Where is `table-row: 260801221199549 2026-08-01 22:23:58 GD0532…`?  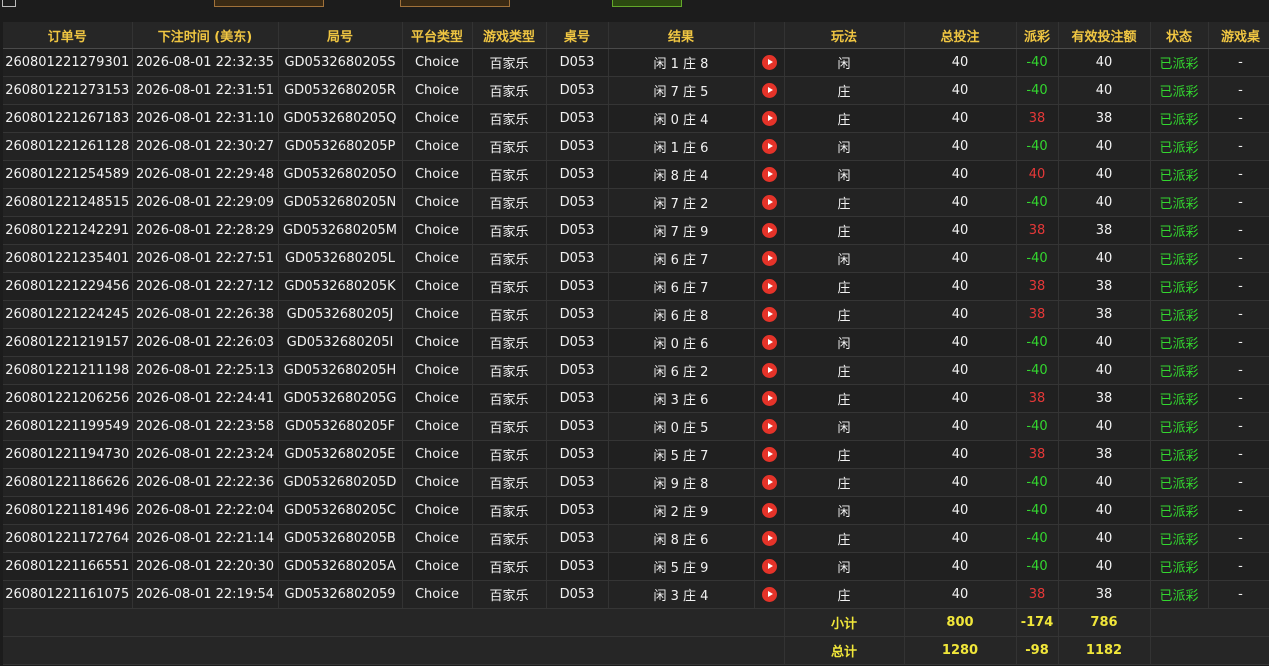 table-row: 260801221199549 2026-08-01 22:23:58 GD0532… is located at coordinates (636, 426).